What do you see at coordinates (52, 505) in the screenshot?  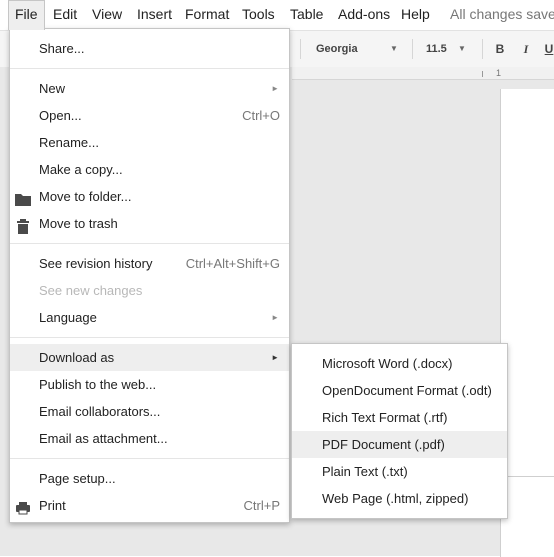 I see `menu-item-label: Print` at bounding box center [52, 505].